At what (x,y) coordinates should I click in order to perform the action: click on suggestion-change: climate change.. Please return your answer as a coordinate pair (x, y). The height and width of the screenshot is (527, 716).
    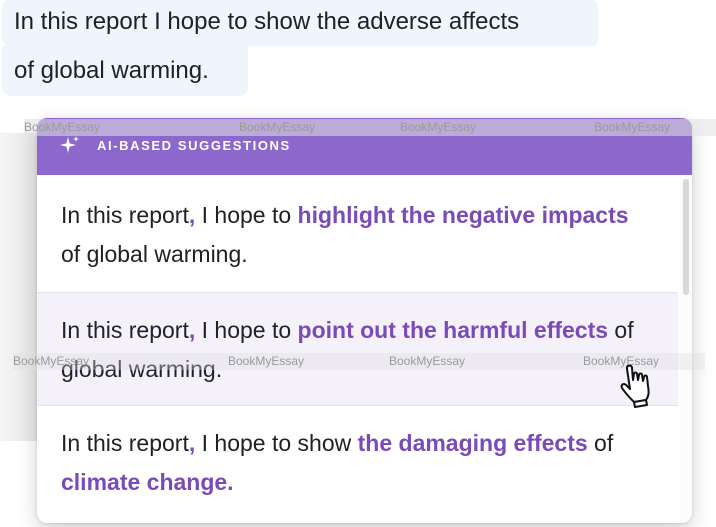
    Looking at the image, I should click on (147, 482).